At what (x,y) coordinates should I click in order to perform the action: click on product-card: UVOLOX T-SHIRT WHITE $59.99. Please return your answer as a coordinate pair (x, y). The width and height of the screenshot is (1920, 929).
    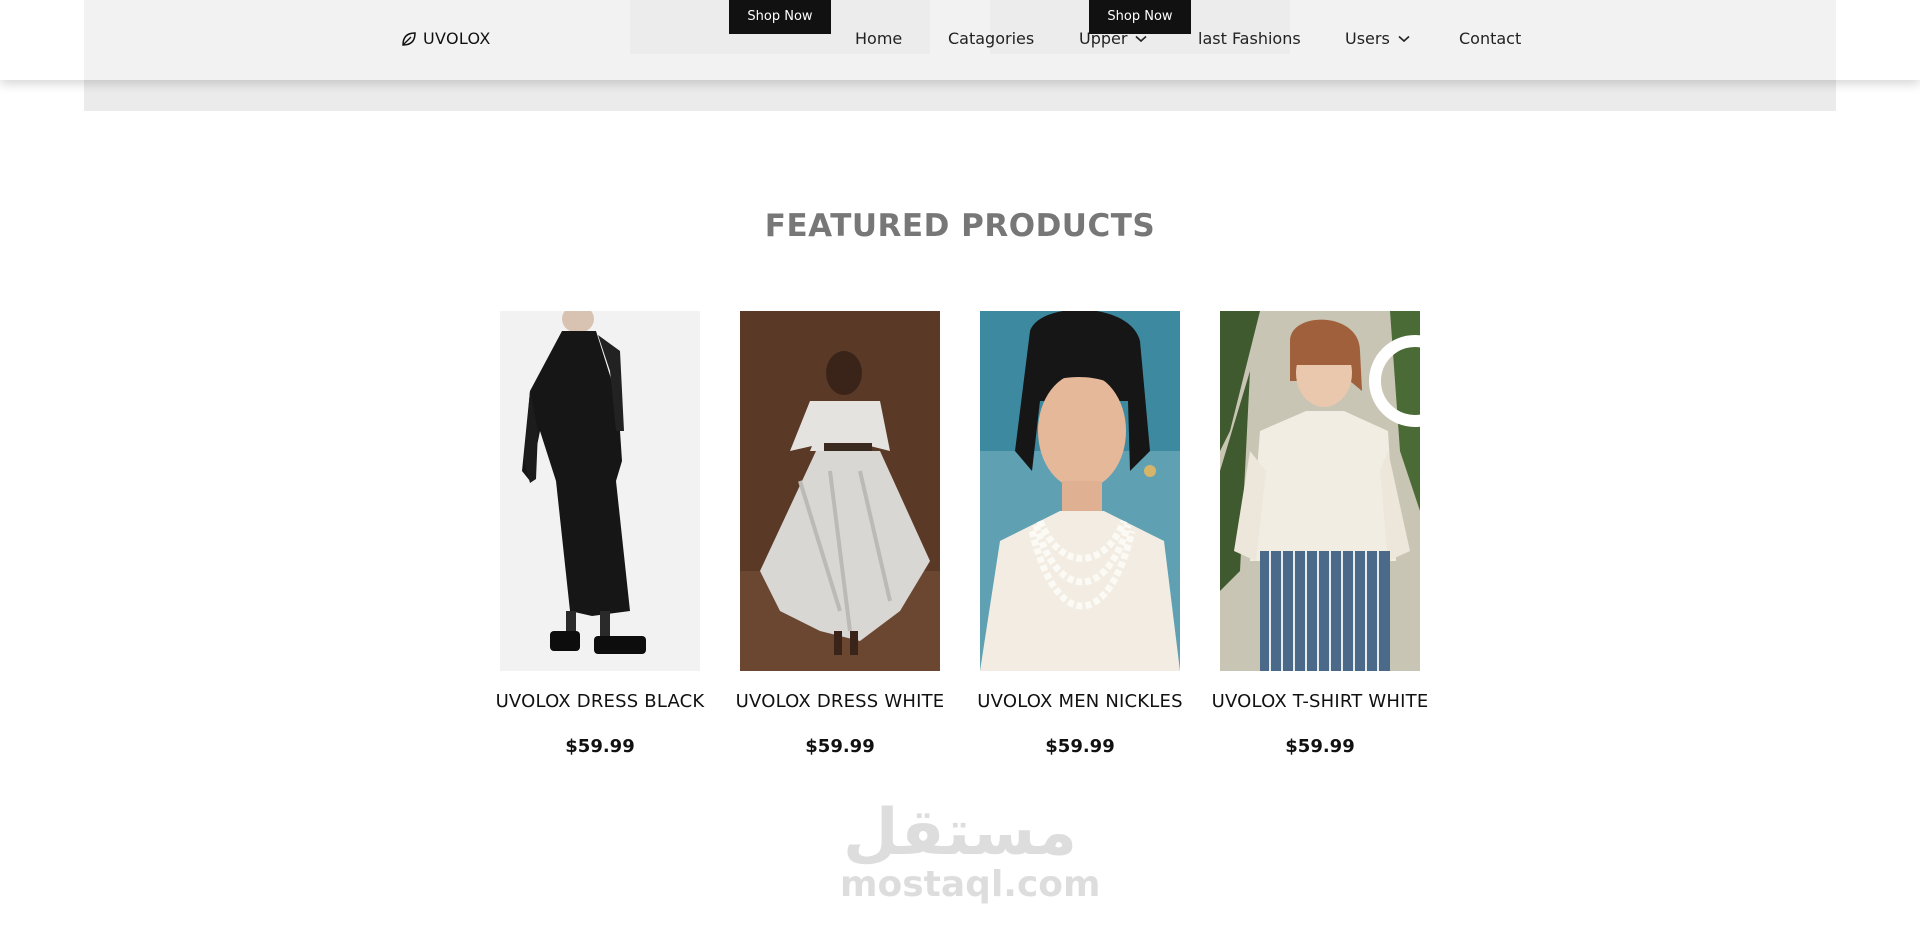
    Looking at the image, I should click on (1320, 534).